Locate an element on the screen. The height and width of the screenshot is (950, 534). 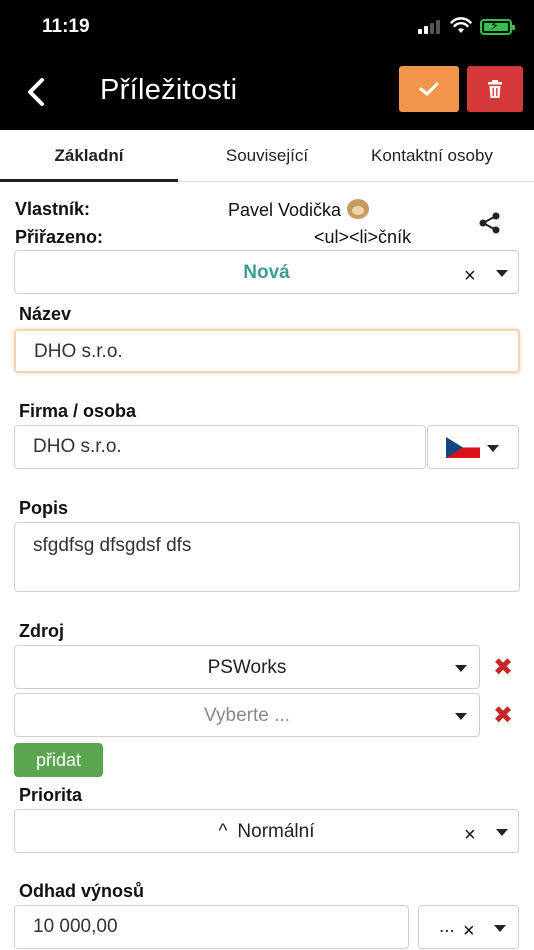
priority-value: ^ Normální is located at coordinates (266, 832).